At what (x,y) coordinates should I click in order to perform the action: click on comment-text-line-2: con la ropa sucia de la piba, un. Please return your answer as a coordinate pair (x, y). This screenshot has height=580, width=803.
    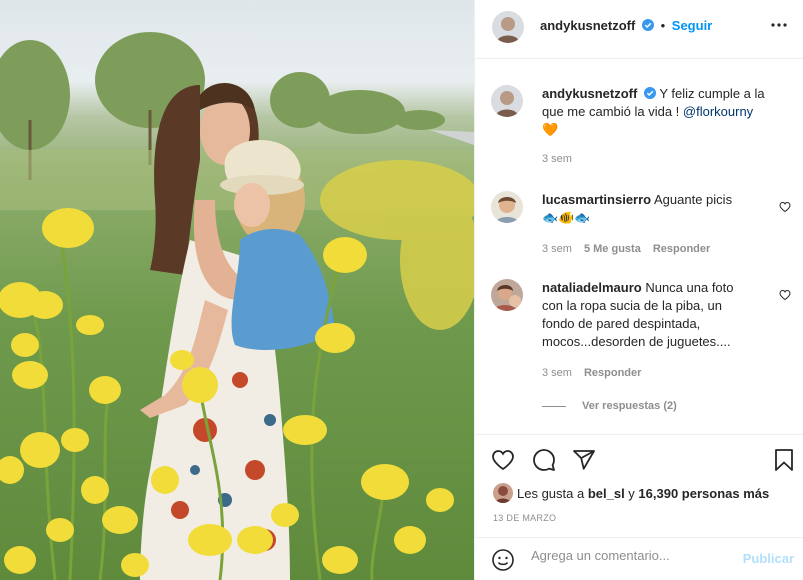
    Looking at the image, I should click on (632, 305).